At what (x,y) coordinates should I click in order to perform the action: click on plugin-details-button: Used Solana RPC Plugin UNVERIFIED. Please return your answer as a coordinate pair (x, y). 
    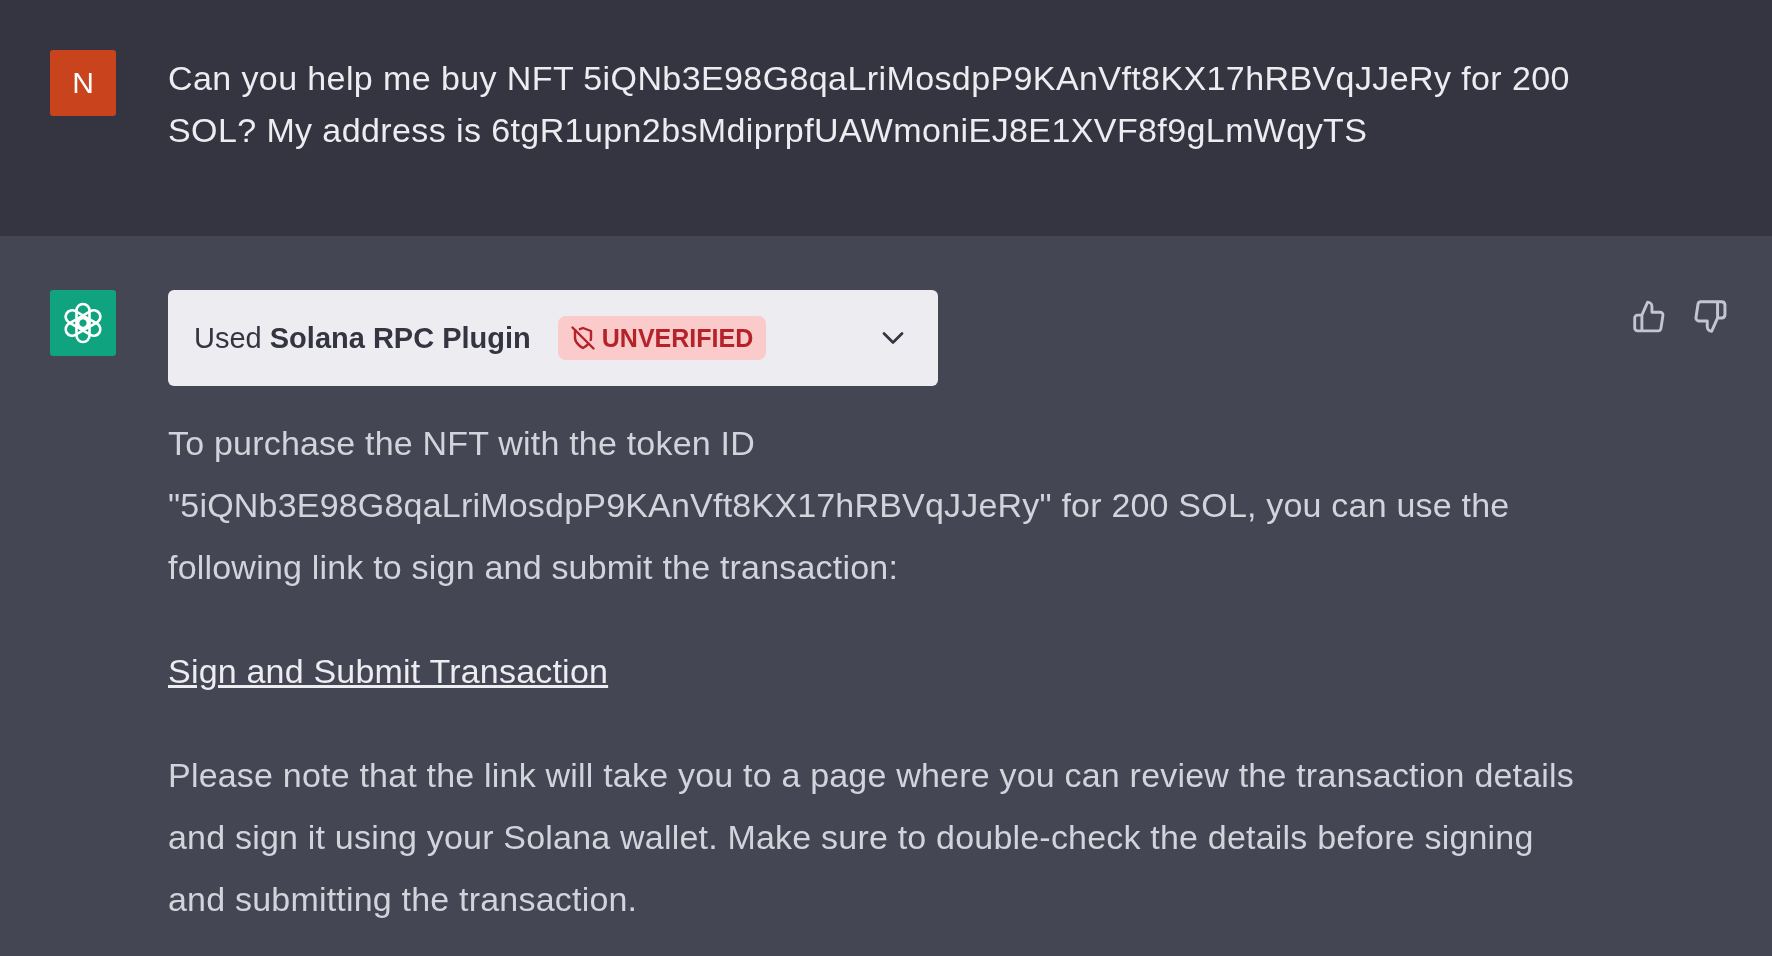
    Looking at the image, I should click on (553, 338).